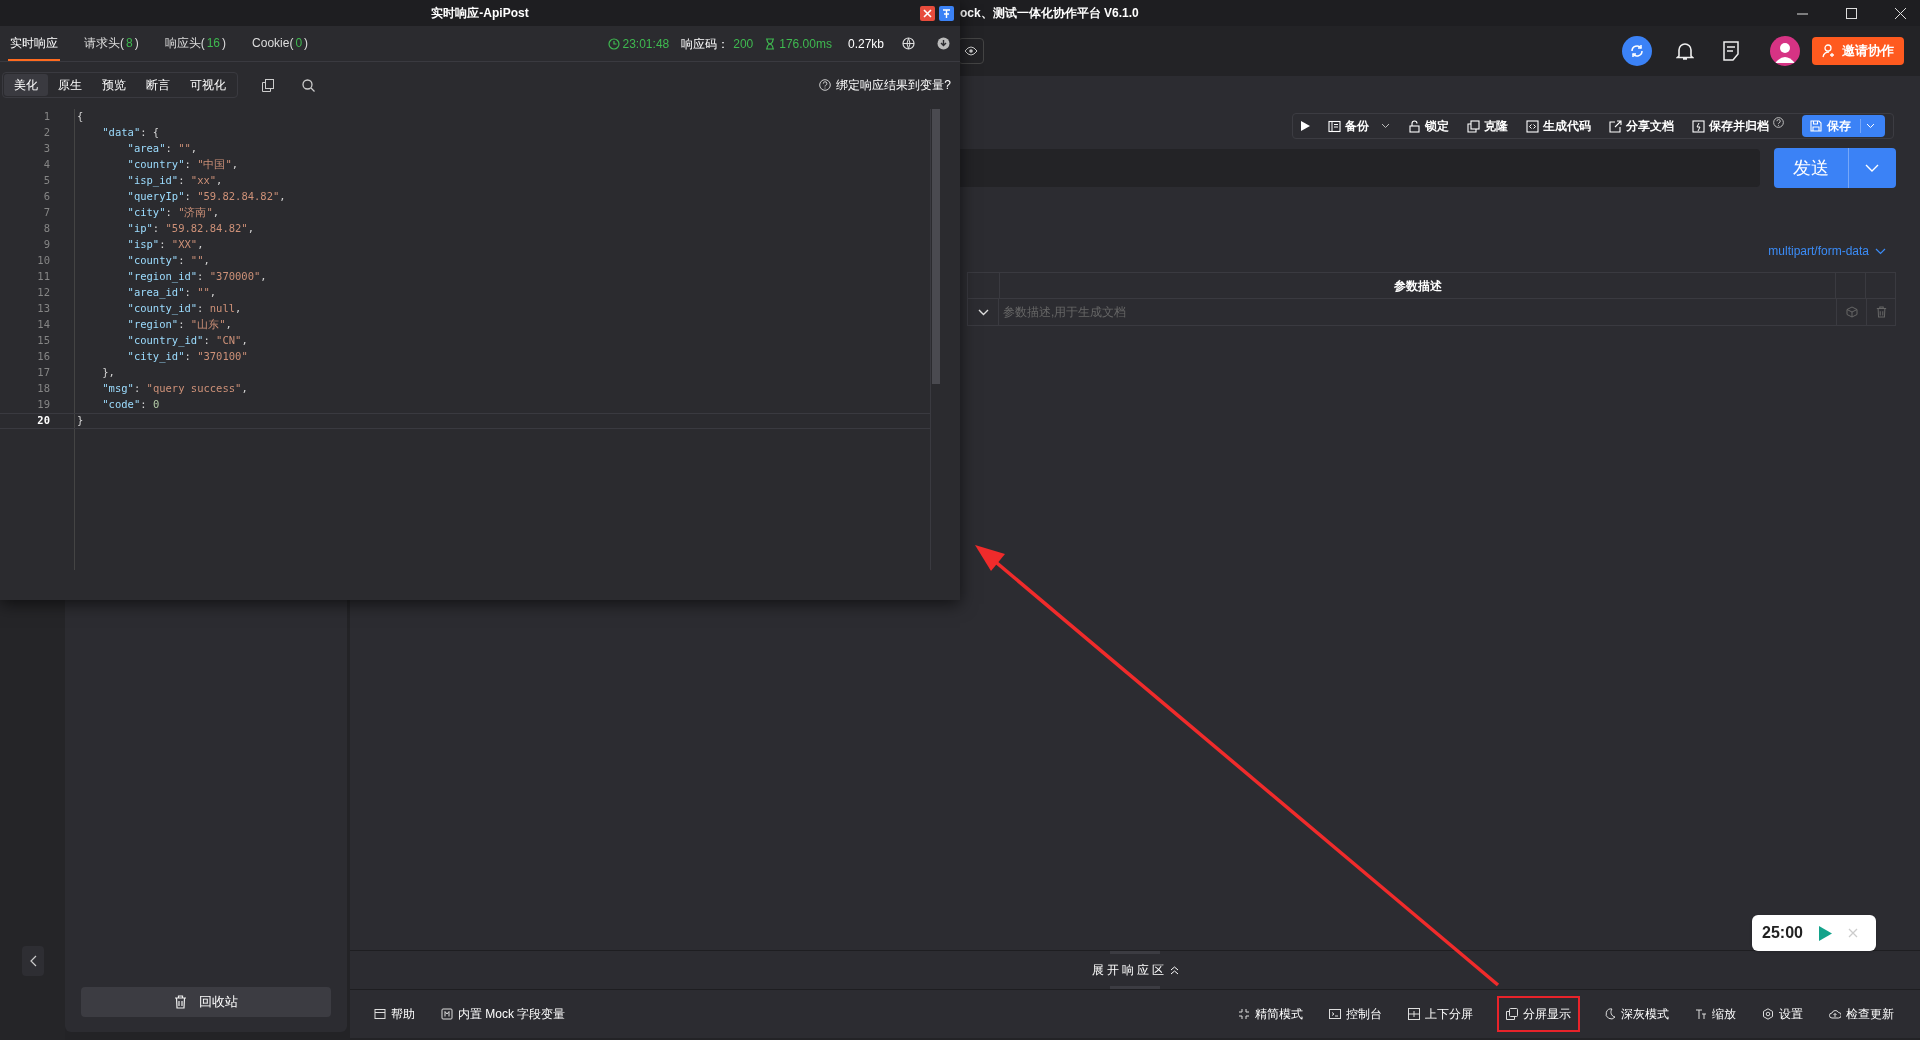  What do you see at coordinates (43, 405) in the screenshot?
I see `line-number: 19` at bounding box center [43, 405].